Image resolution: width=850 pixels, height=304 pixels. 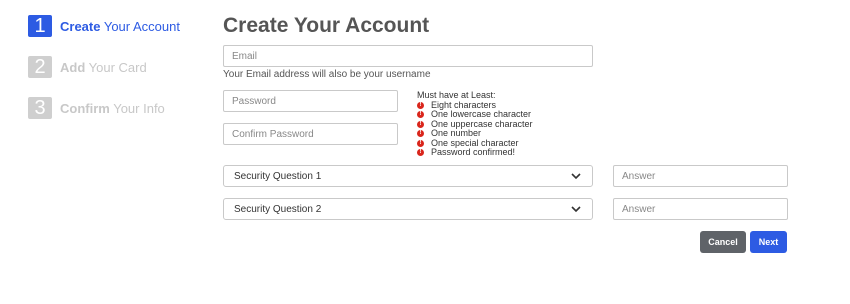 I want to click on step-number: 1, so click(x=40, y=26).